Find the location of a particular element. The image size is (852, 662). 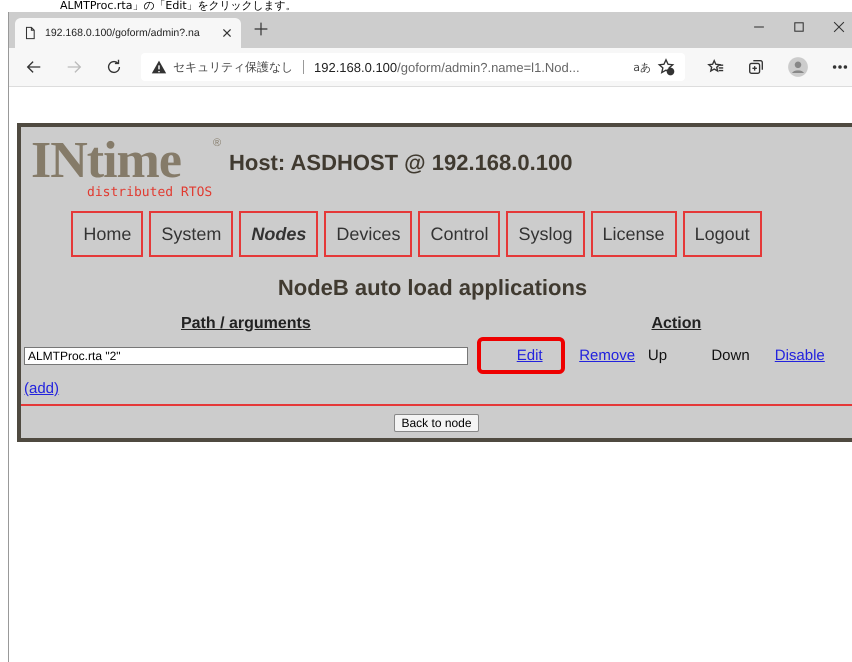

action-text: Down is located at coordinates (730, 355).